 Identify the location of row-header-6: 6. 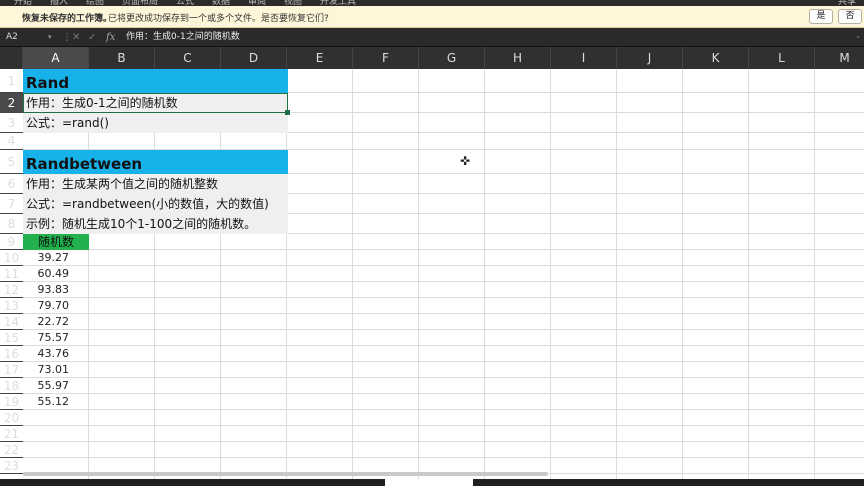
(11, 184).